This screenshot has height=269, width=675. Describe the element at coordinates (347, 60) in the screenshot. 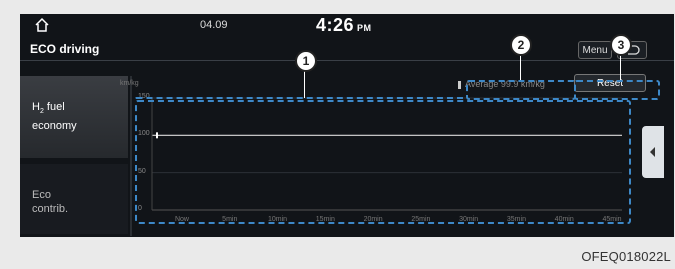

I see `title-divider` at that location.